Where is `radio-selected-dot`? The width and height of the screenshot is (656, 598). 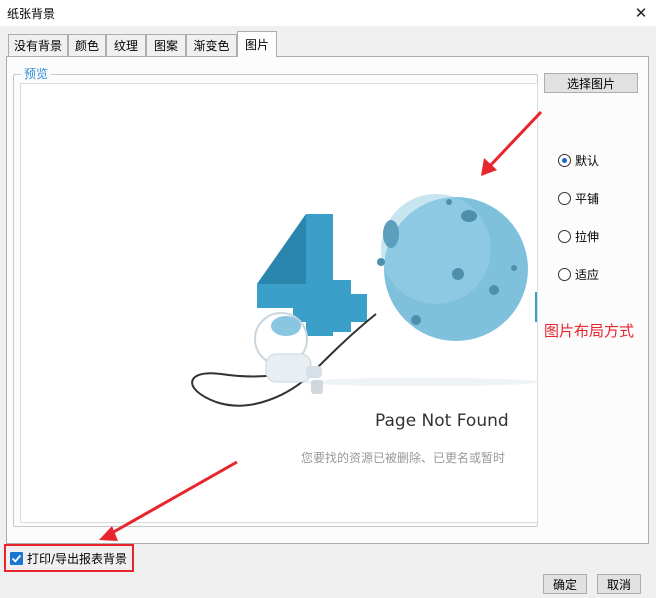 radio-selected-dot is located at coordinates (564, 160).